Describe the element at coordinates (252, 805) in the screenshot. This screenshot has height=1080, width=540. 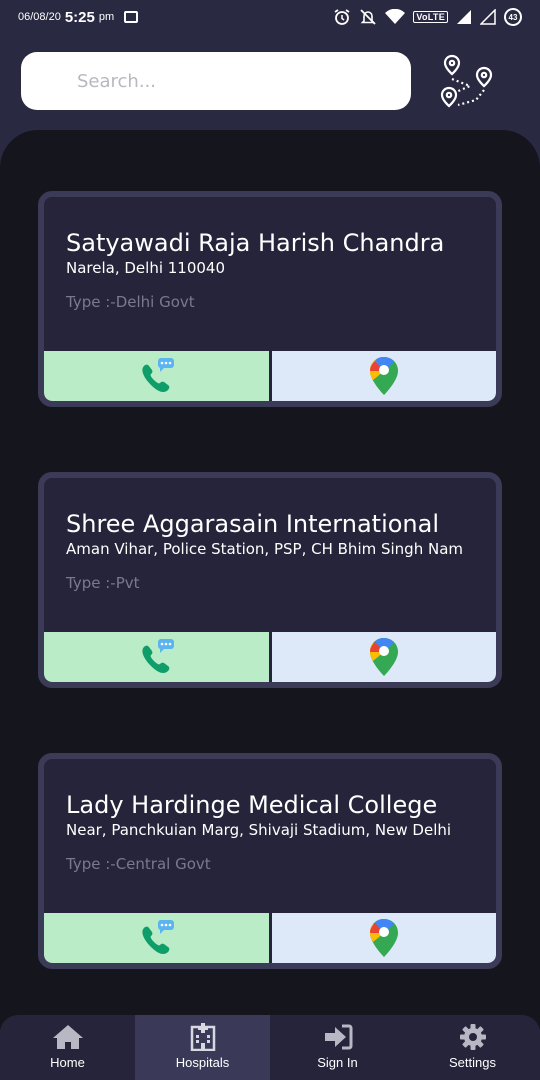
I see `hospital-name: Lady Hardinge Medical College` at that location.